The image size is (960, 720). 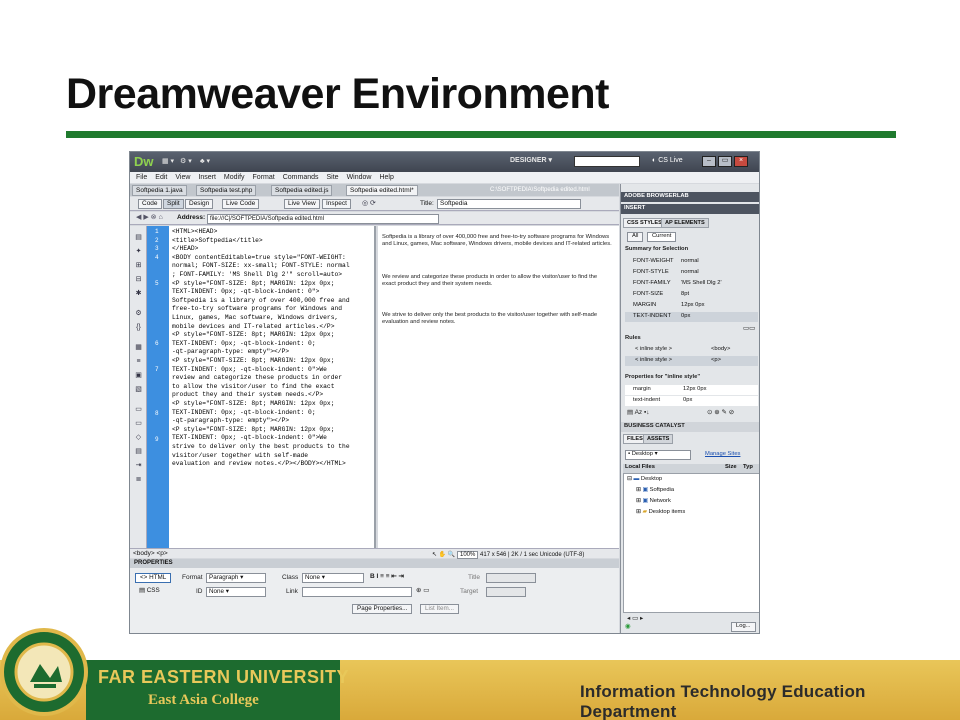 I want to click on link-input, so click(x=357, y=592).